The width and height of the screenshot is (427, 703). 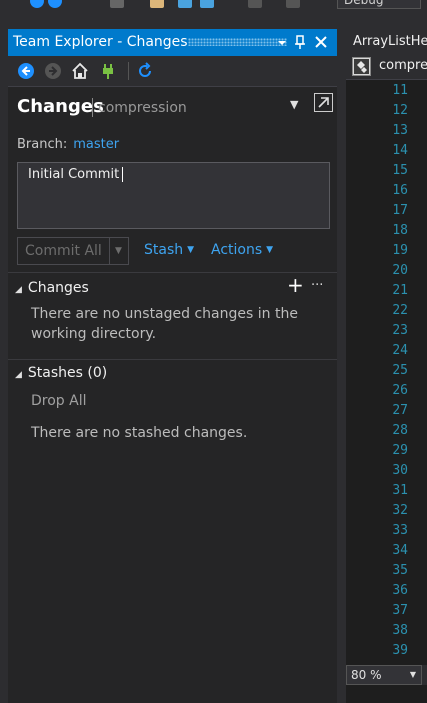 I want to click on line-number: 18, so click(x=400, y=230).